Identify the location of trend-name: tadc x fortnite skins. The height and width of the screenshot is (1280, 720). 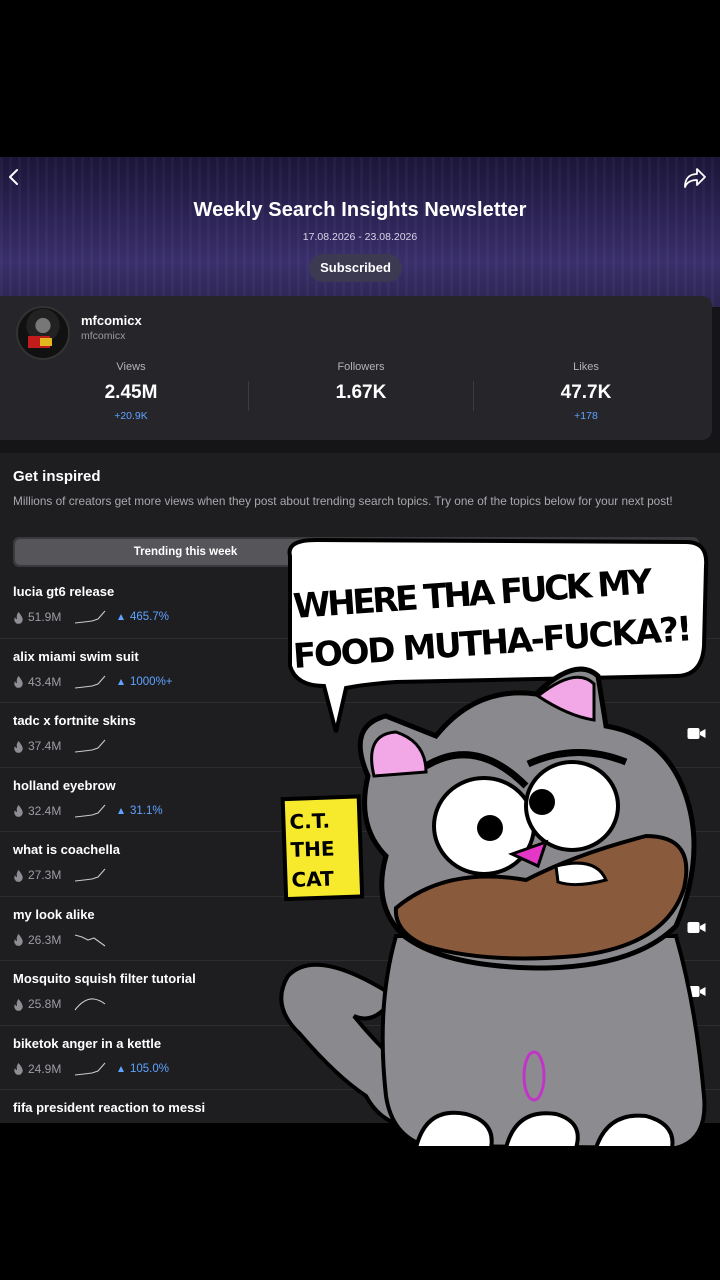
(74, 720).